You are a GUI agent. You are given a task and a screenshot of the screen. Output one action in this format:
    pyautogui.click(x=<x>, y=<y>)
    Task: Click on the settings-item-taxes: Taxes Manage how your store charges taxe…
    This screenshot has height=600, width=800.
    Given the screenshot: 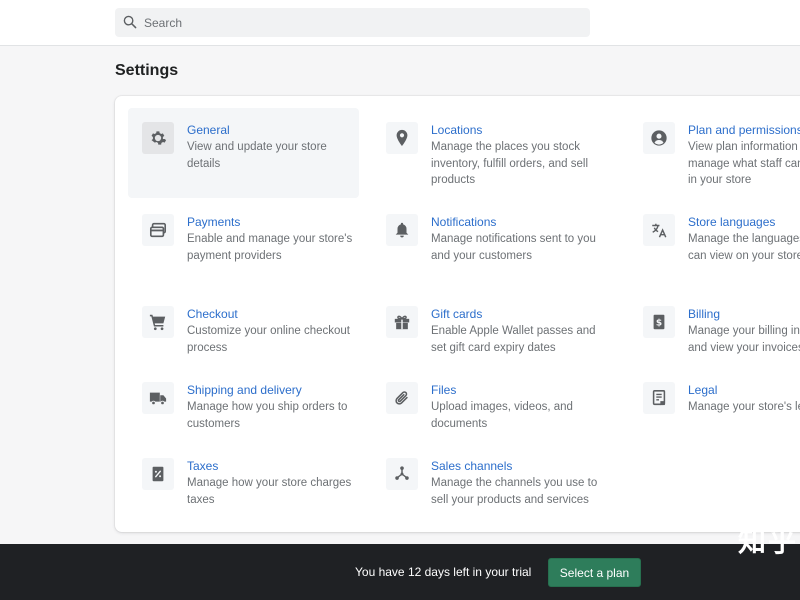 What is the action you would take?
    pyautogui.click(x=243, y=481)
    